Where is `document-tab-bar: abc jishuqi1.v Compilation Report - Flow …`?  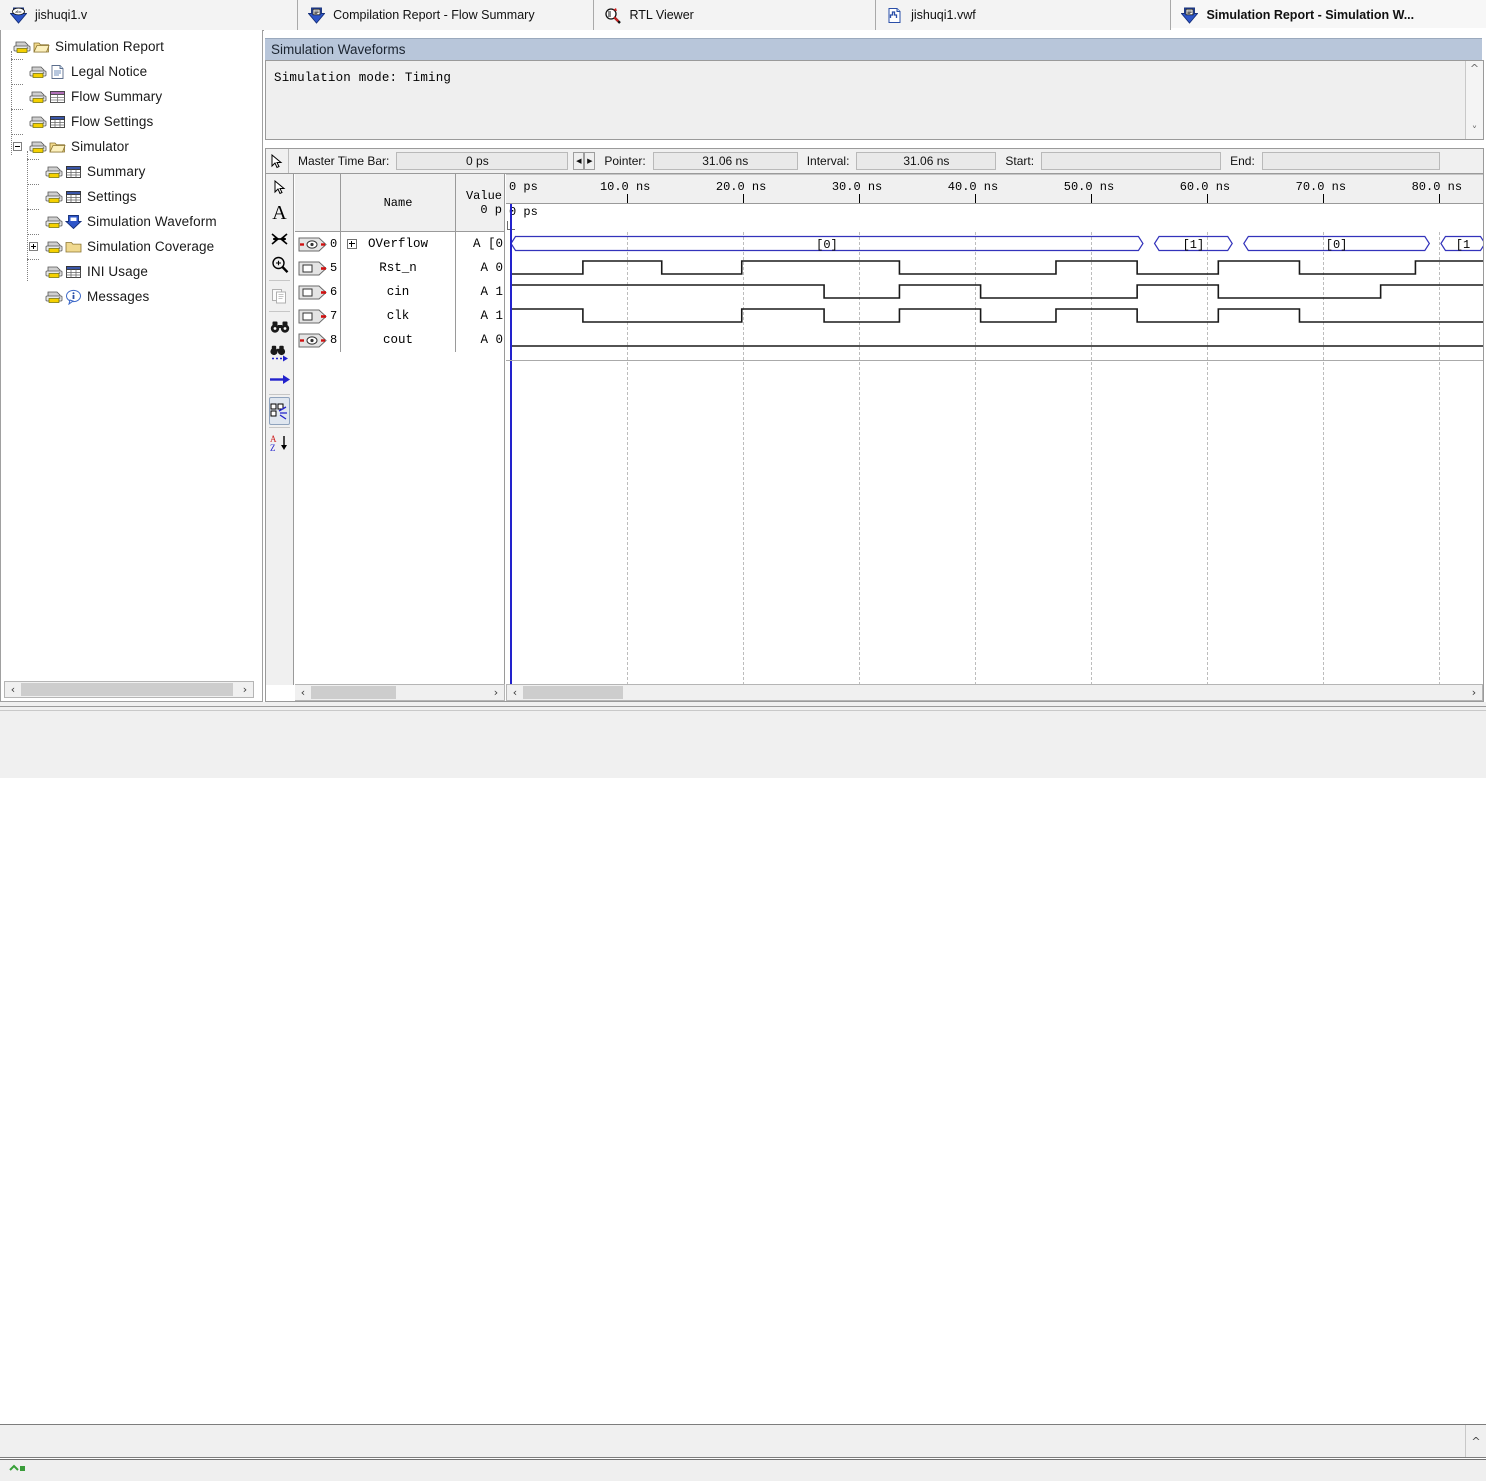 document-tab-bar: abc jishuqi1.v Compilation Report - Flow … is located at coordinates (743, 15).